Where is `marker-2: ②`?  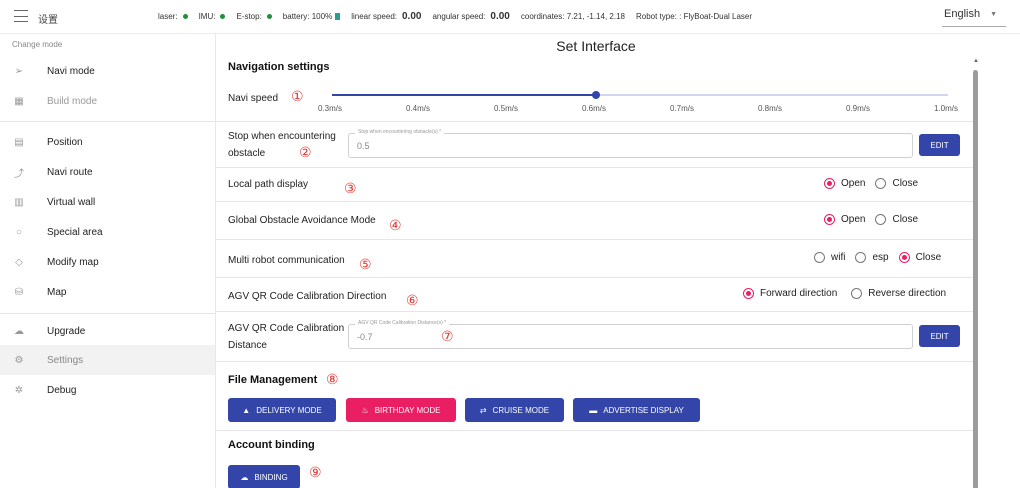 marker-2: ② is located at coordinates (305, 152).